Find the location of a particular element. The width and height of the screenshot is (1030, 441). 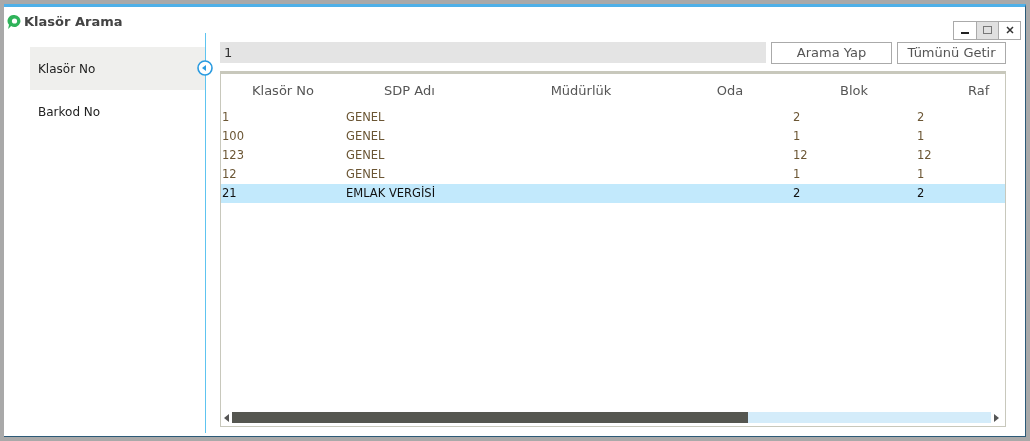

collapse-icon is located at coordinates (205, 68).